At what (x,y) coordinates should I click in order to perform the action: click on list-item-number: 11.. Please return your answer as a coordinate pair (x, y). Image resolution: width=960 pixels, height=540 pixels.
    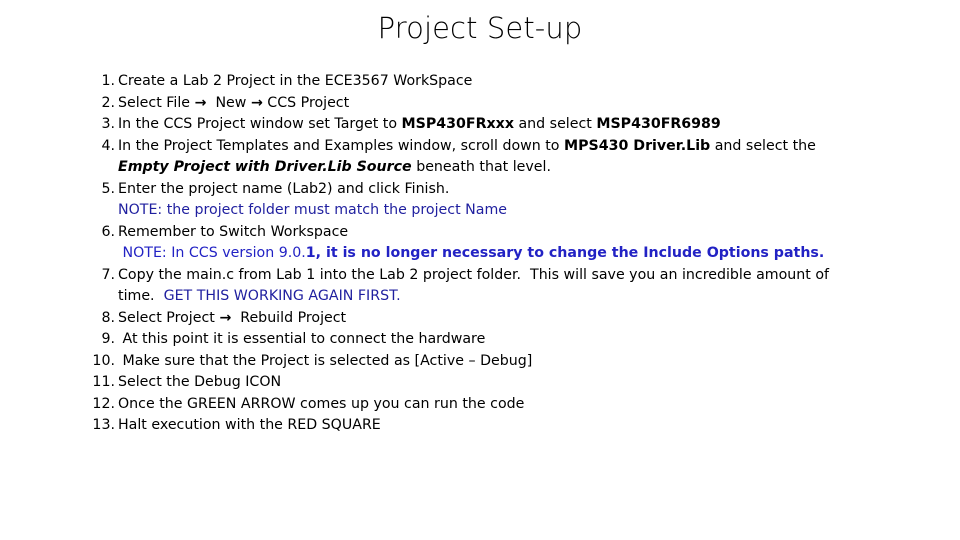
    Looking at the image, I should click on (103, 382).